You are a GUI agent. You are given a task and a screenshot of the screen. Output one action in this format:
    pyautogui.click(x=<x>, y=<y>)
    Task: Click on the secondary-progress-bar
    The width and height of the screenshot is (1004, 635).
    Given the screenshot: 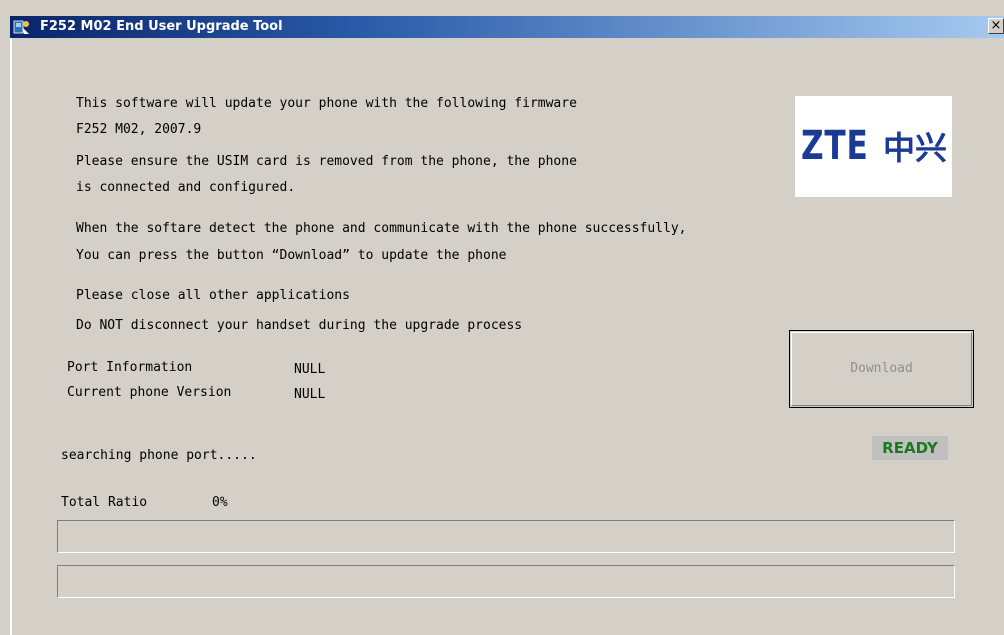 What is the action you would take?
    pyautogui.click(x=506, y=581)
    